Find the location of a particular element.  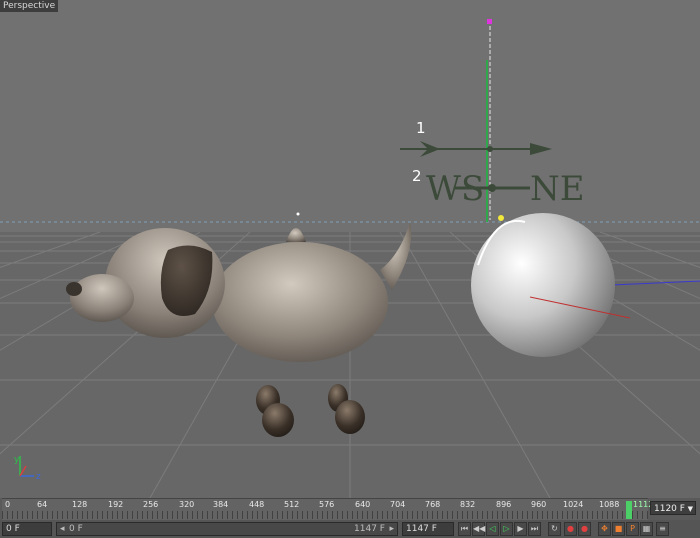

auto-key-button: ● is located at coordinates (584, 529).